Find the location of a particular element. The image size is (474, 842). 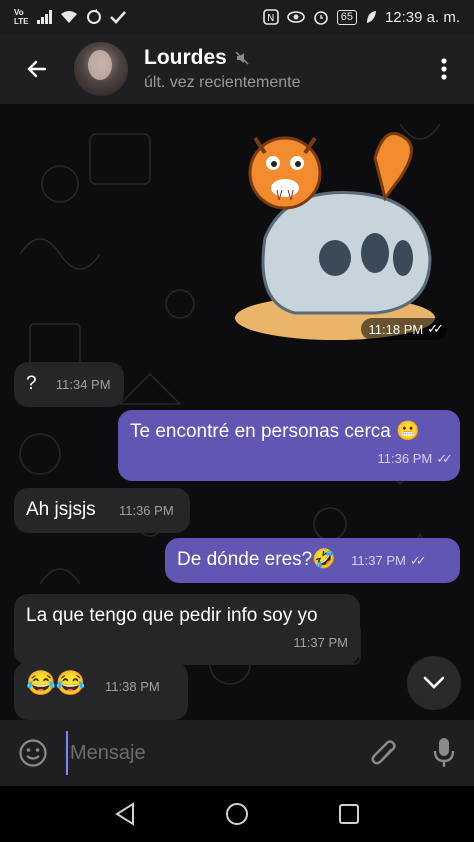

message-time: 11:18 PM is located at coordinates (396, 329).